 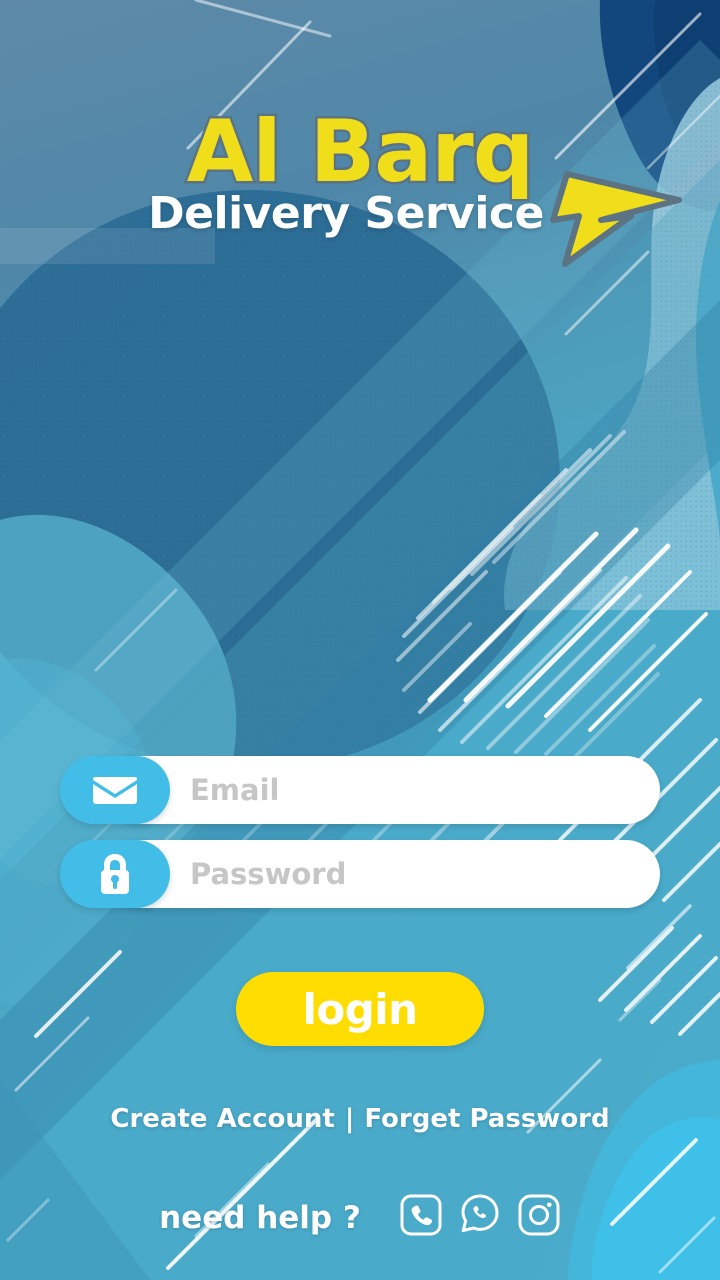 What do you see at coordinates (360, 1009) in the screenshot?
I see `login-button: login` at bounding box center [360, 1009].